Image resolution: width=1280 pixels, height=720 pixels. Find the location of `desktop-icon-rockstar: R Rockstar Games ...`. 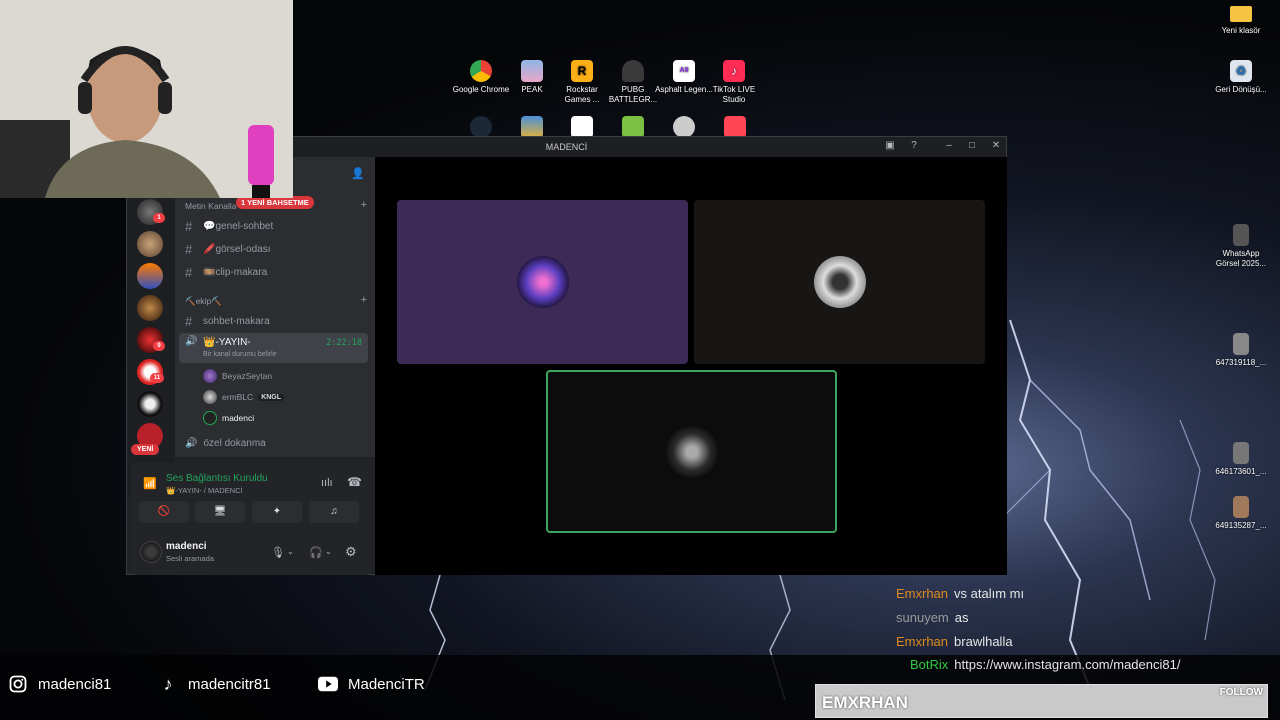

desktop-icon-rockstar: R Rockstar Games ... is located at coordinates (582, 82).